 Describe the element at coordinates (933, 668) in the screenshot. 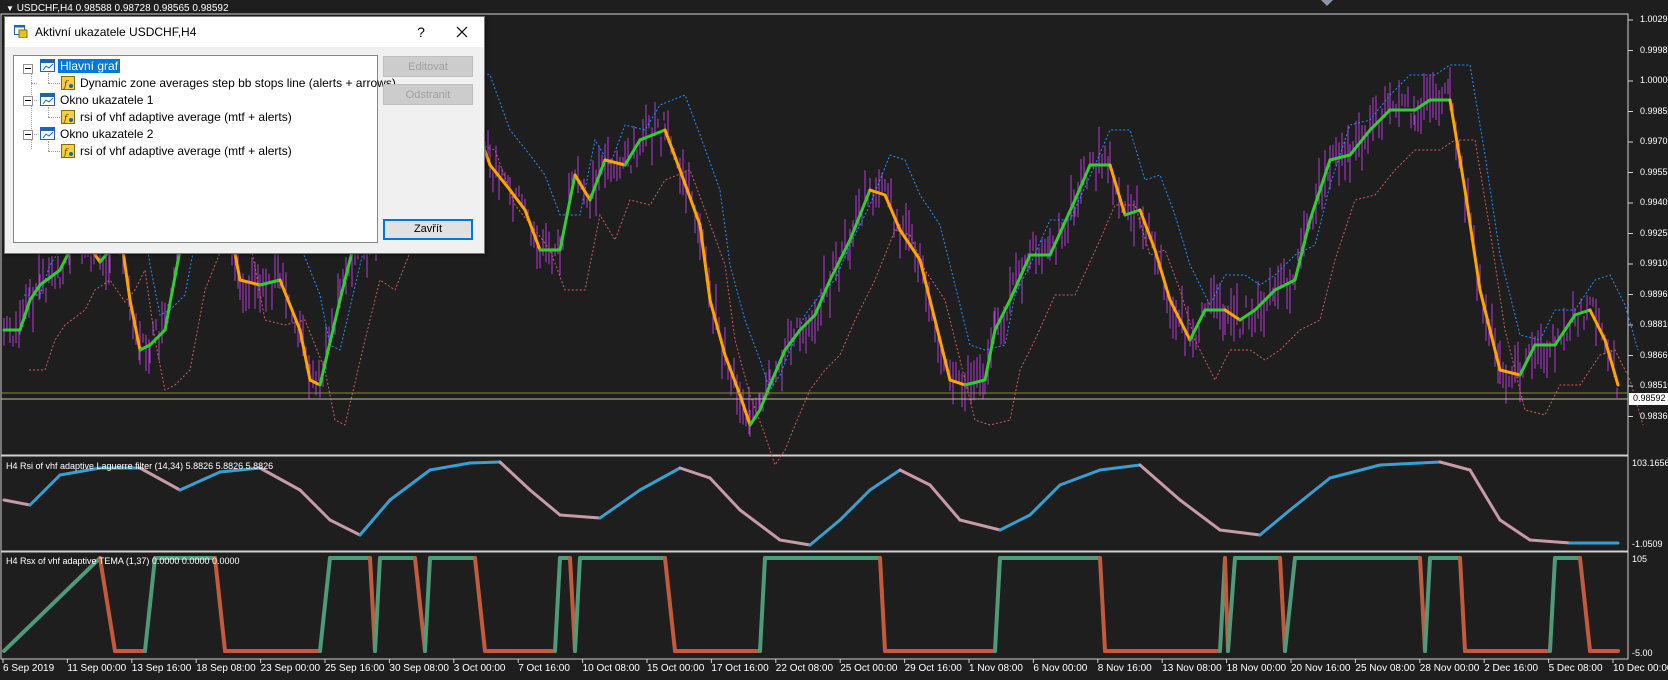

I see `time-axis-label: 29 Oct 16:00` at that location.